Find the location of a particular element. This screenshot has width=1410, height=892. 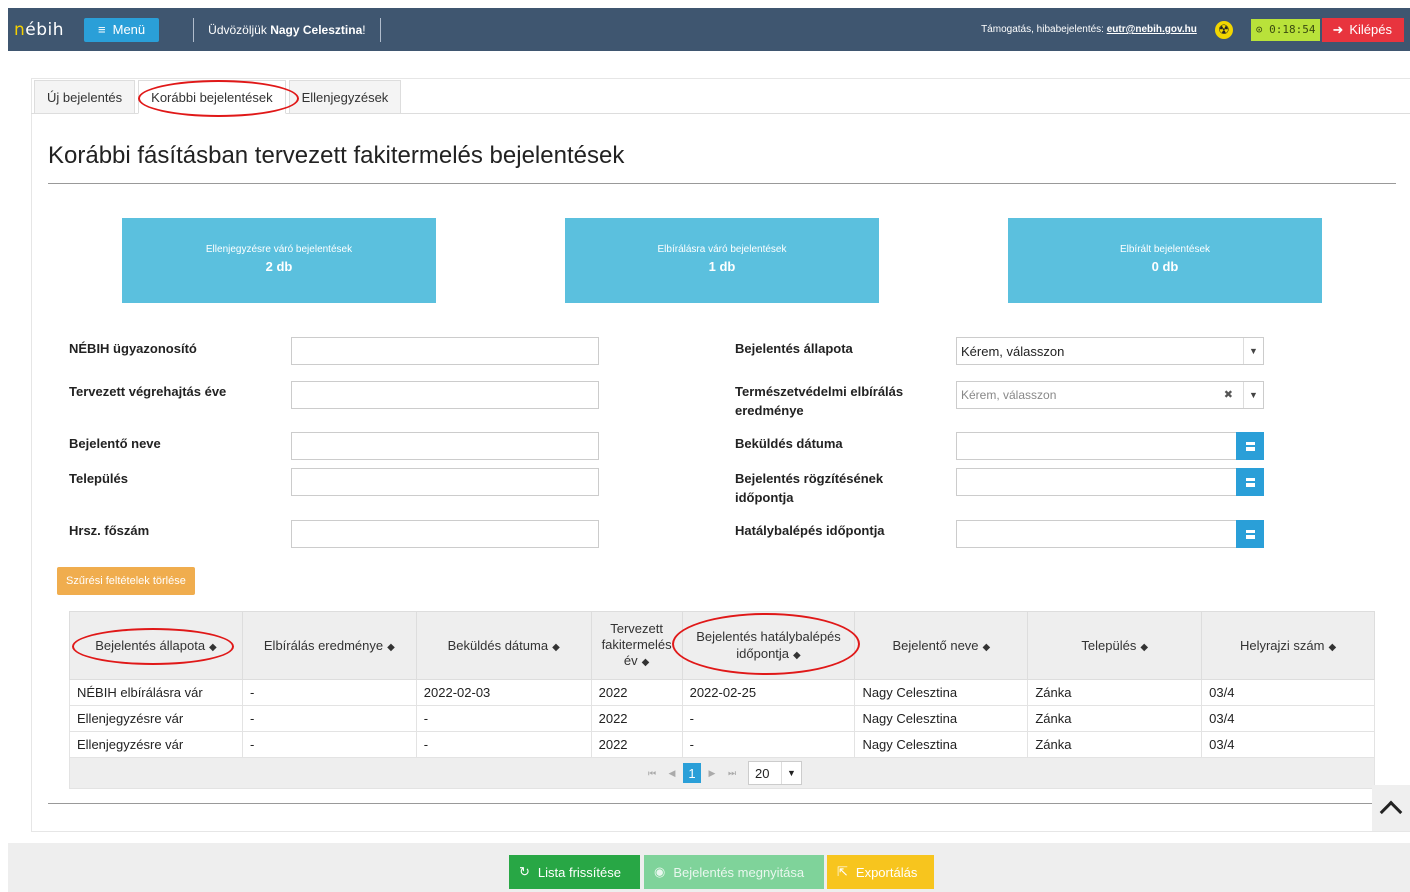

column-header-effective-date: Bejelentés hatálybalépés időpontja ◆ is located at coordinates (768, 645).